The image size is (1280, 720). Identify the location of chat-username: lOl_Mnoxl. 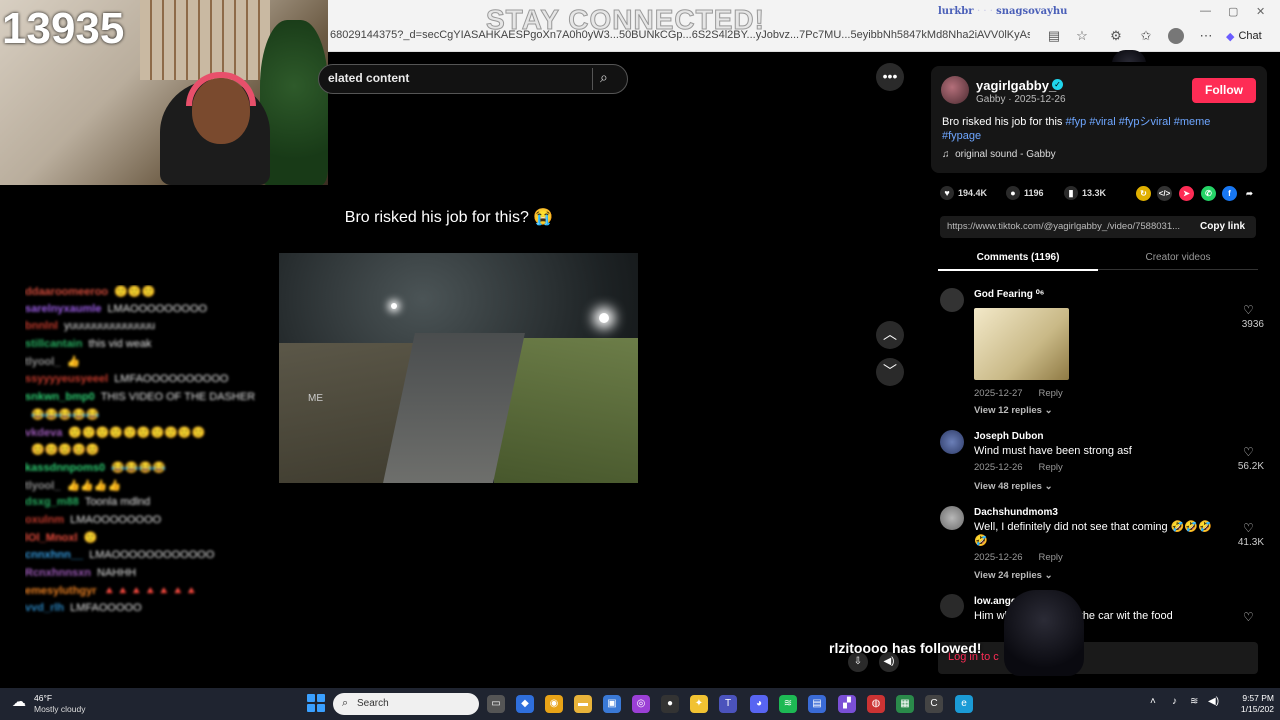
(51, 538).